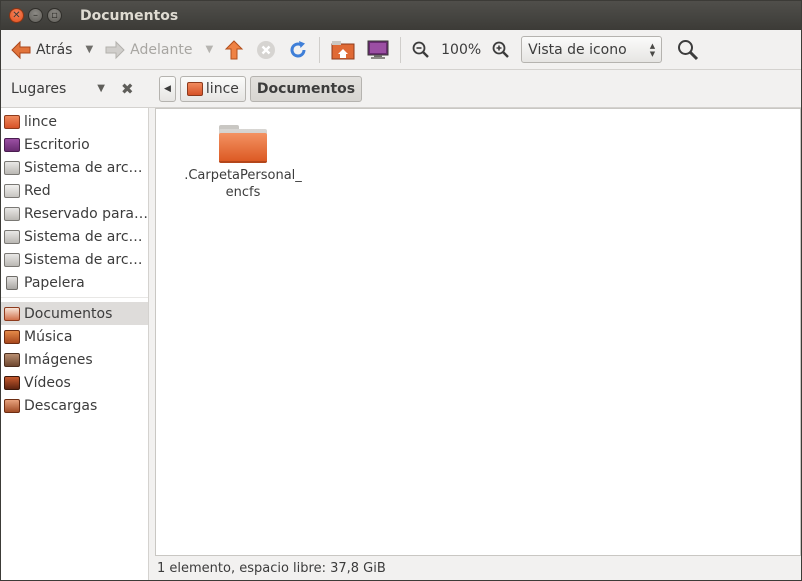 The height and width of the screenshot is (581, 802). What do you see at coordinates (54, 49) in the screenshot?
I see `back-label: Atrás` at bounding box center [54, 49].